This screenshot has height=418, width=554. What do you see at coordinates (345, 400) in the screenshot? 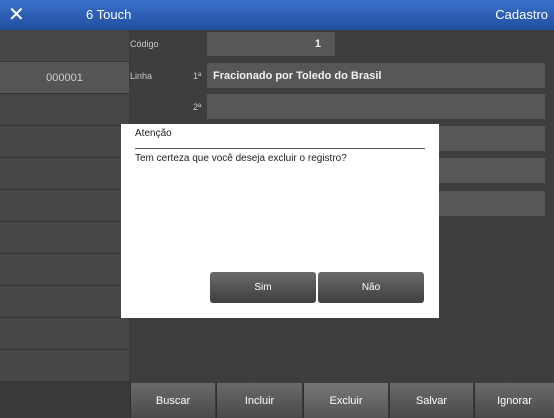
I see `excluir-button: Excluir` at bounding box center [345, 400].